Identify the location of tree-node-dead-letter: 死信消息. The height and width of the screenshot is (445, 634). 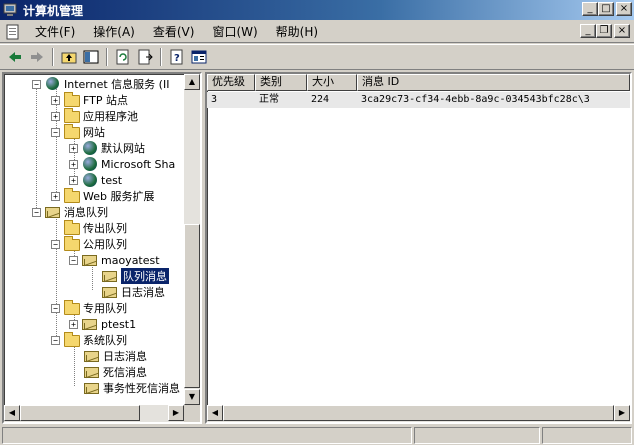
(115, 372).